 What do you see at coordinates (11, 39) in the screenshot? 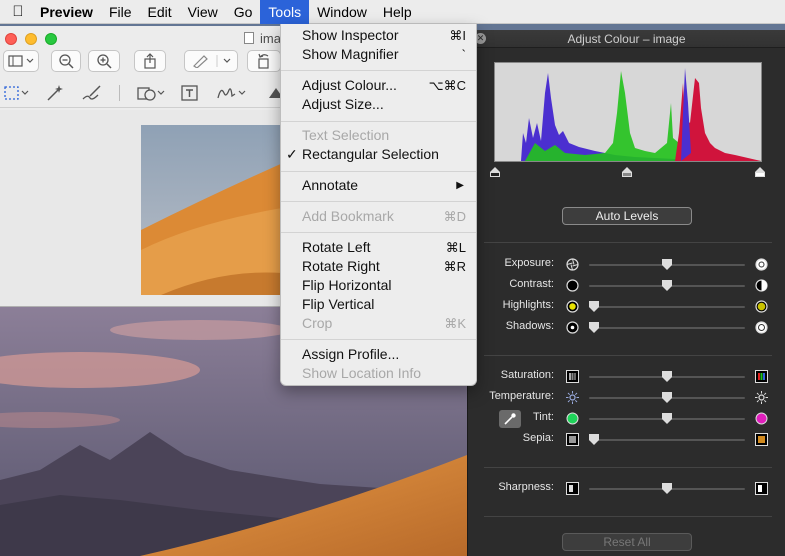
I see `close-window-button` at bounding box center [11, 39].